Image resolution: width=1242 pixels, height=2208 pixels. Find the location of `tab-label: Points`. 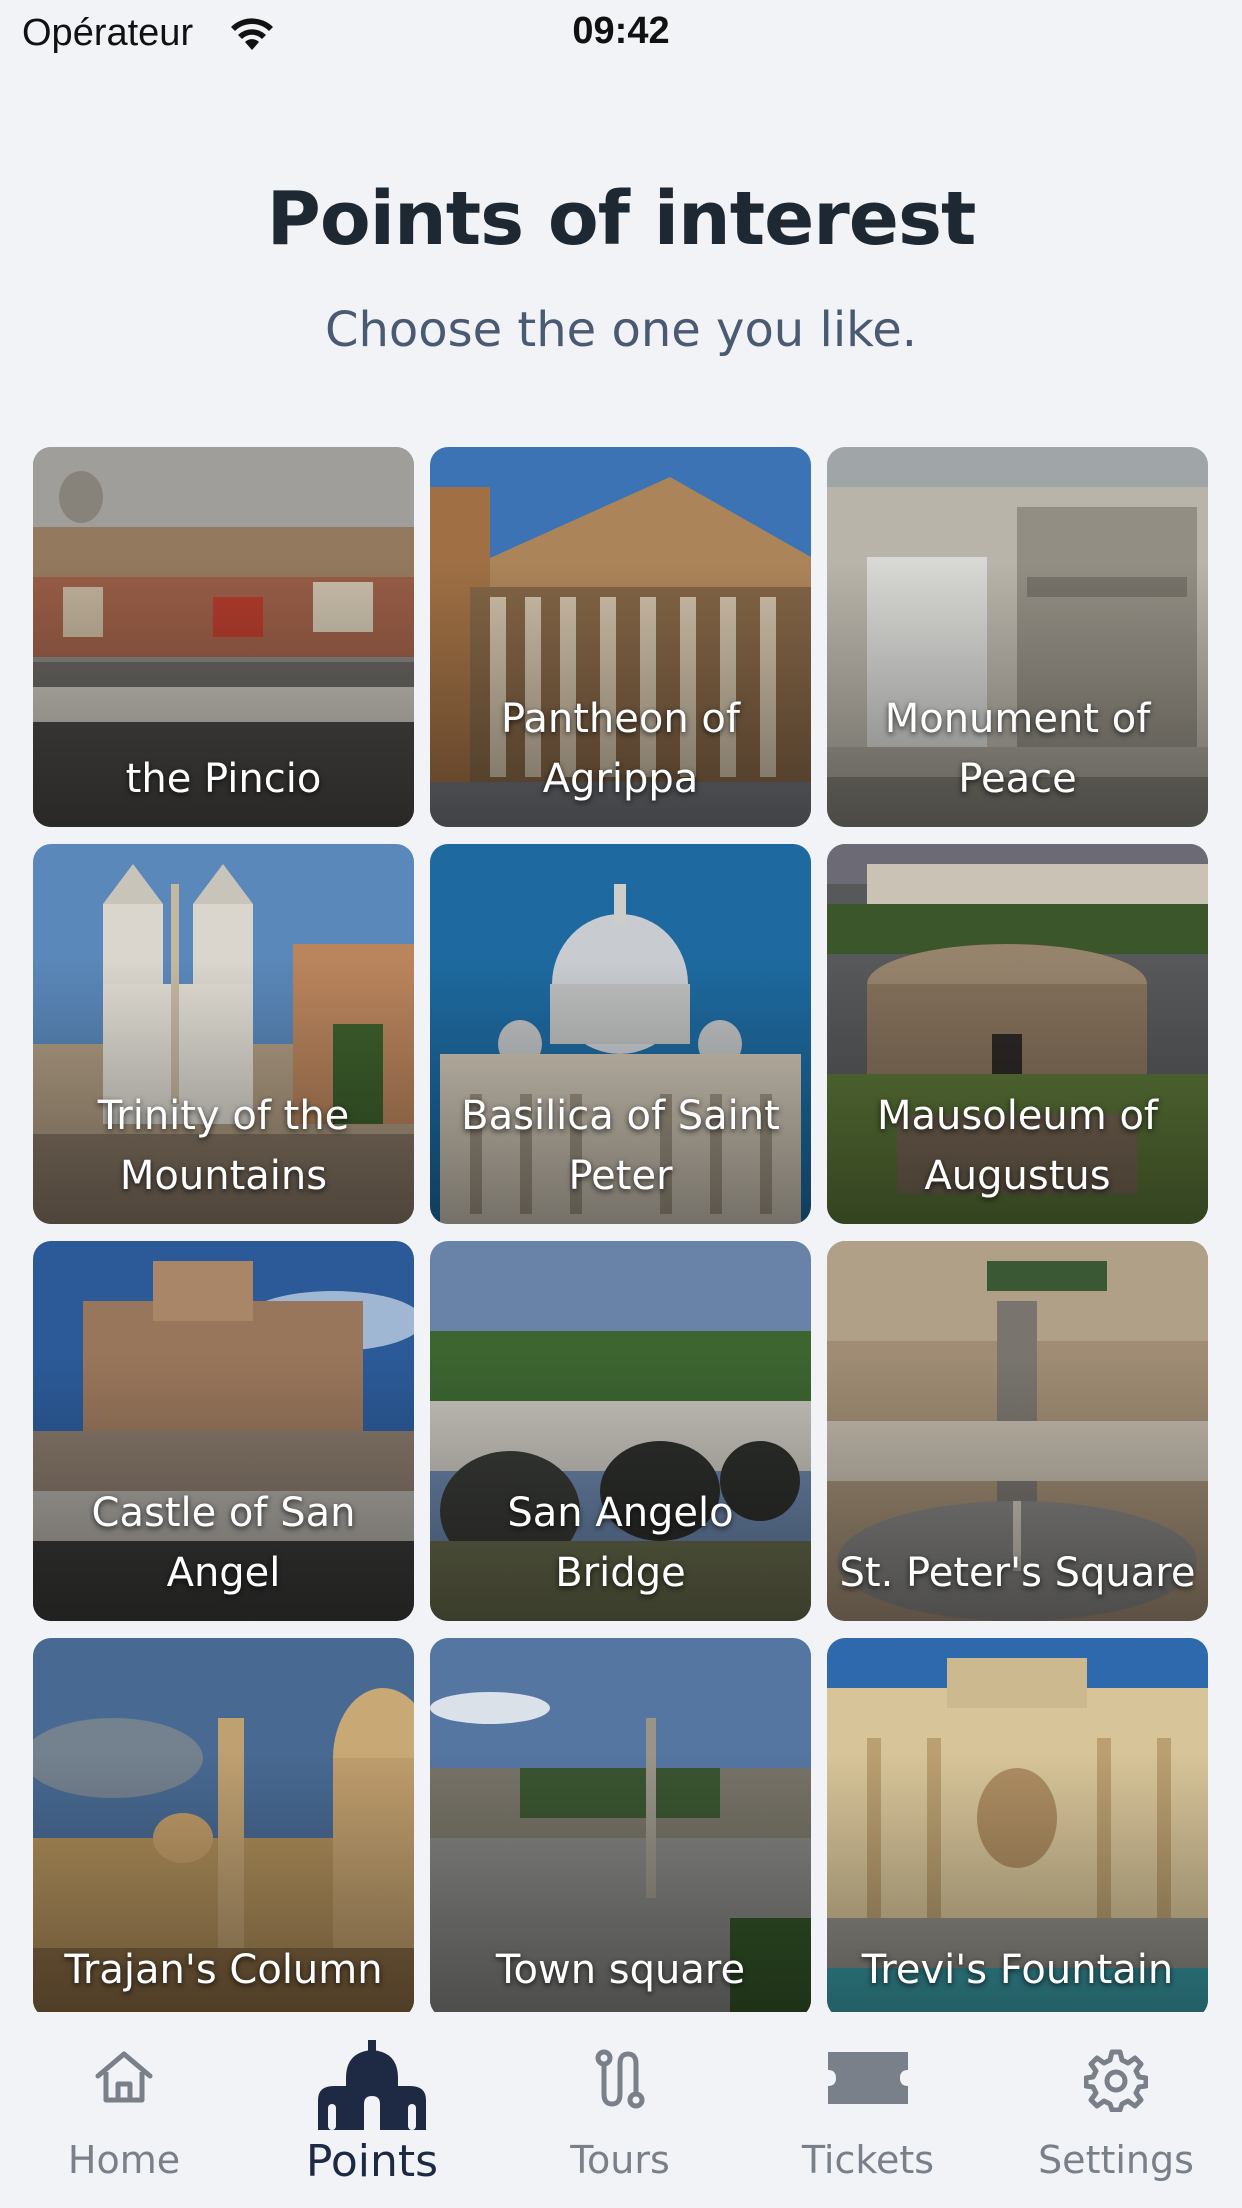

tab-label: Points is located at coordinates (372, 2161).